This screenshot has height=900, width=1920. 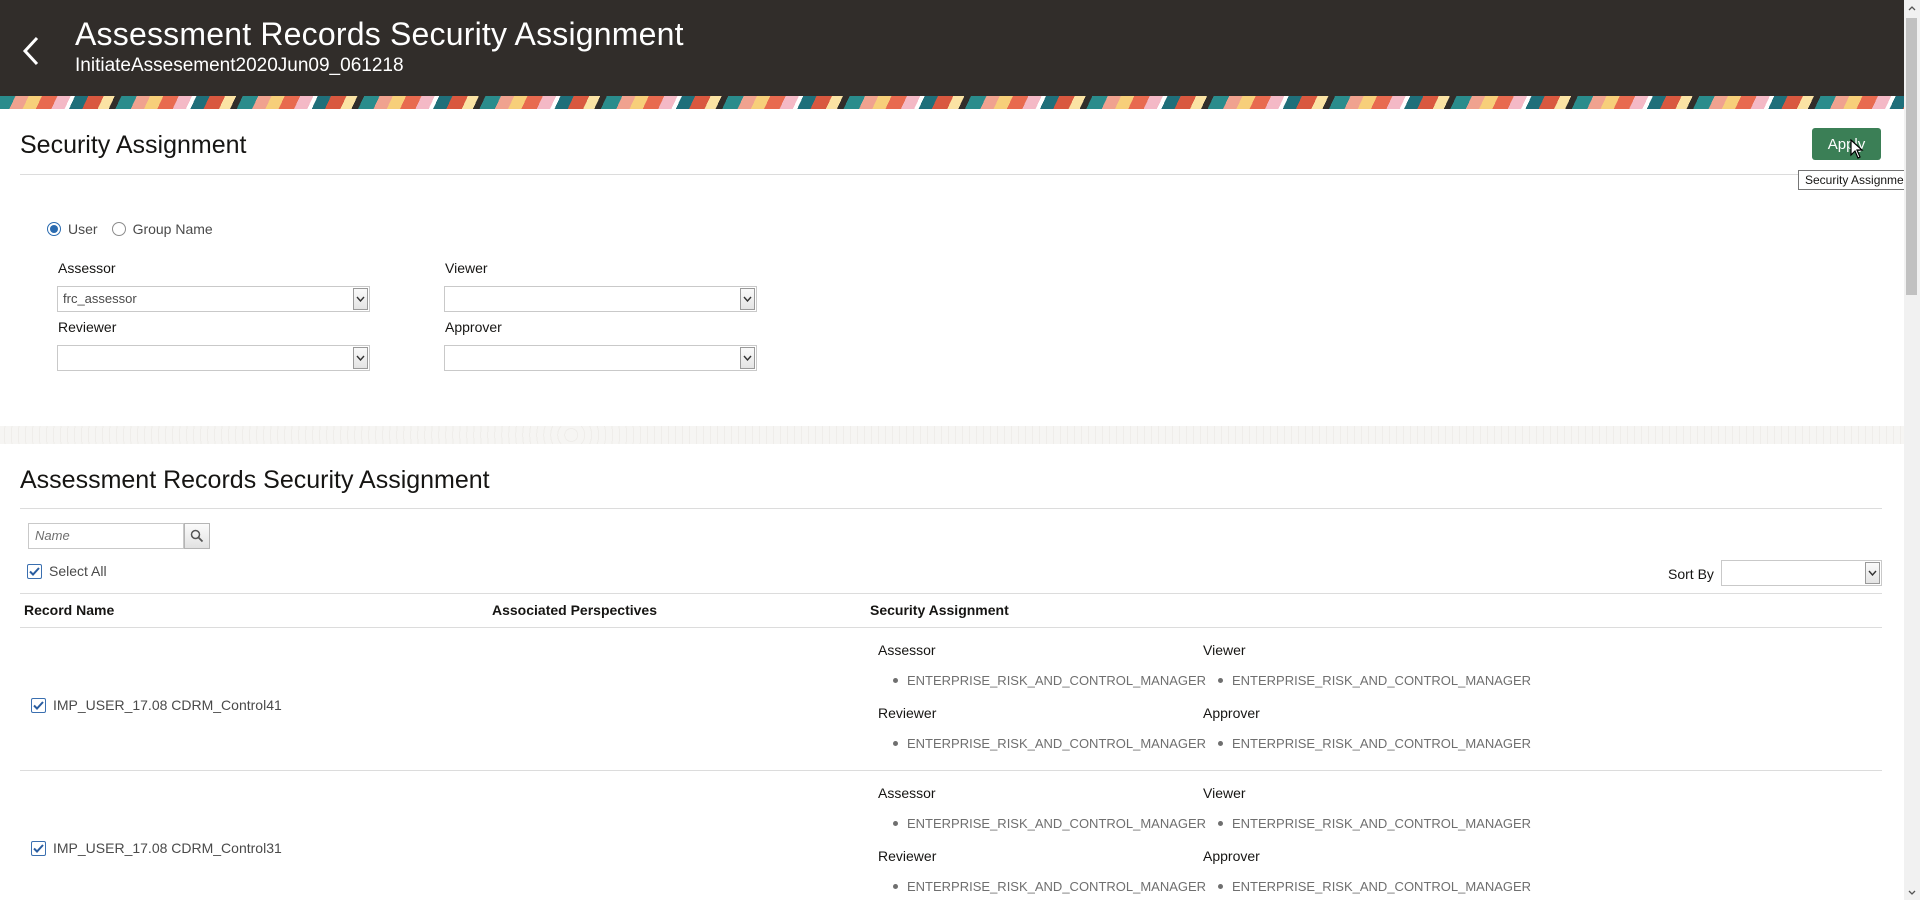 I want to click on security-assignment-title: Security Assignment, so click(x=133, y=145).